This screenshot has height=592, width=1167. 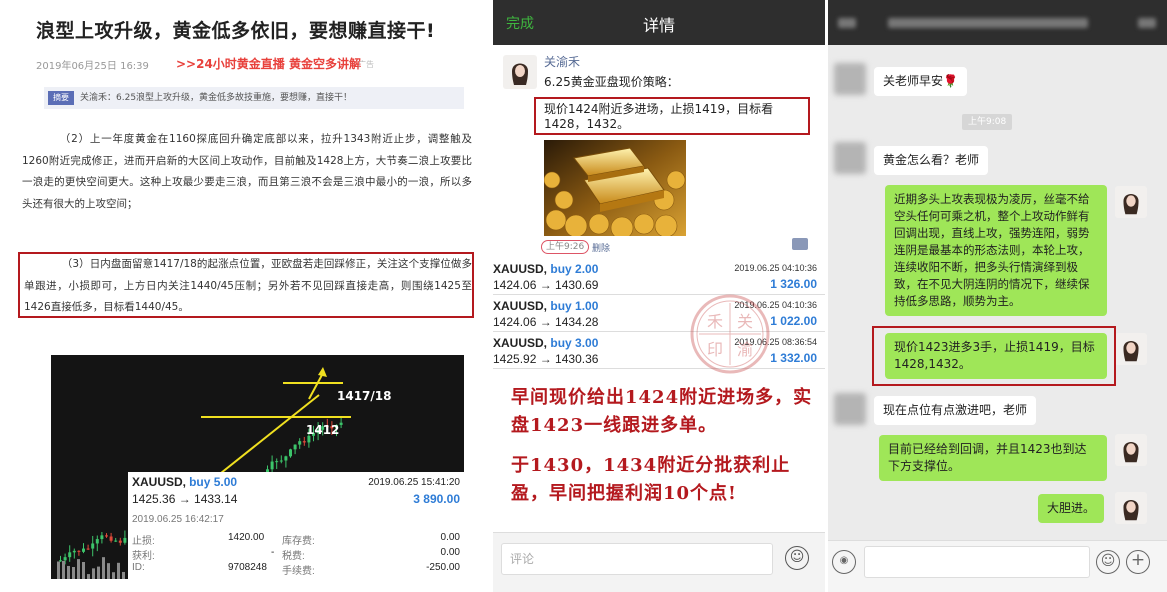 I want to click on trade-key-tp: 获利:, so click(x=143, y=556).